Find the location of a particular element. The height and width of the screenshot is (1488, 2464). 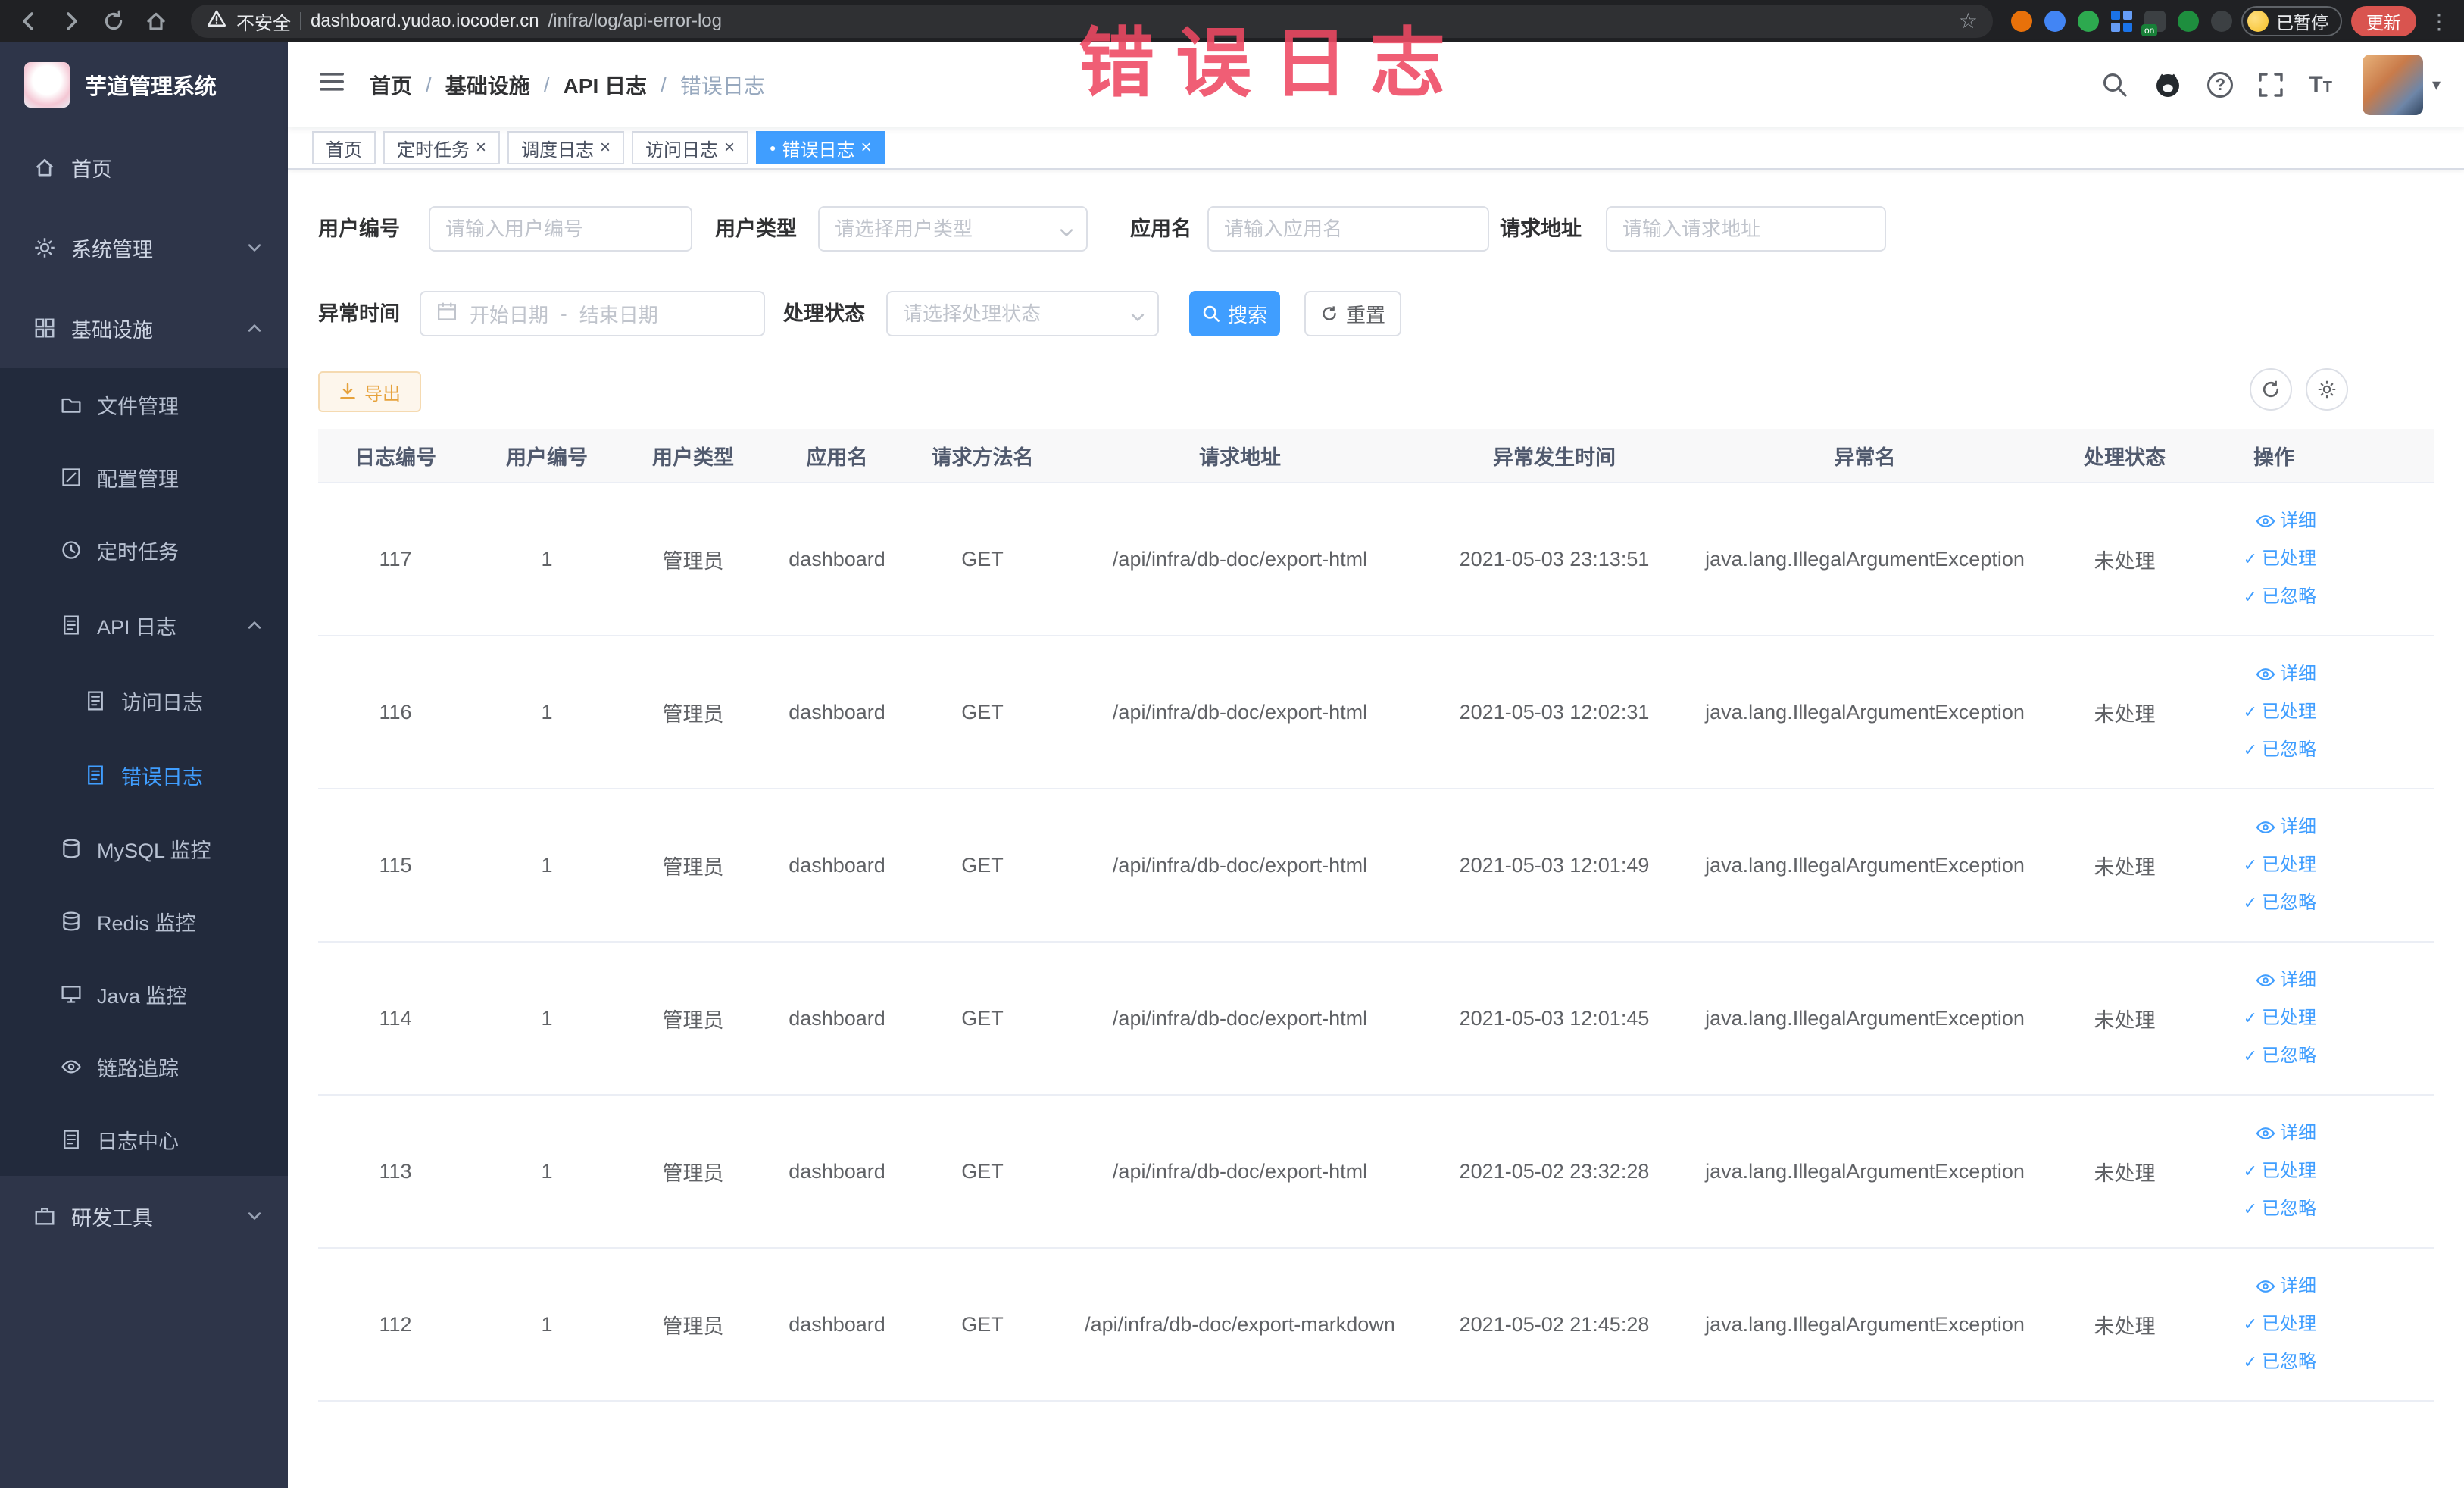

process-status-select-input is located at coordinates (1022, 313).